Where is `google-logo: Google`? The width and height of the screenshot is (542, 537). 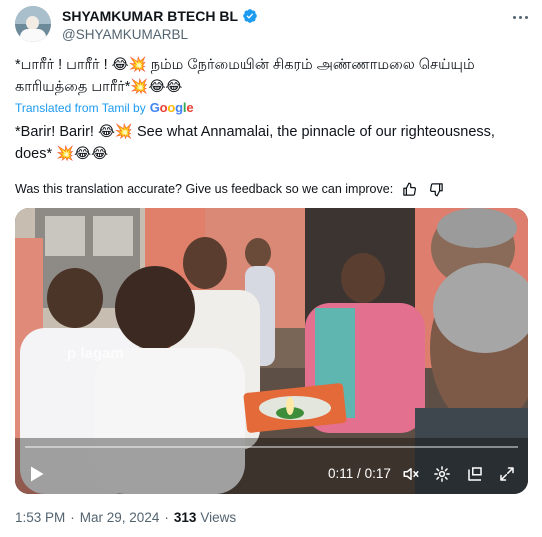
google-logo: Google is located at coordinates (171, 107).